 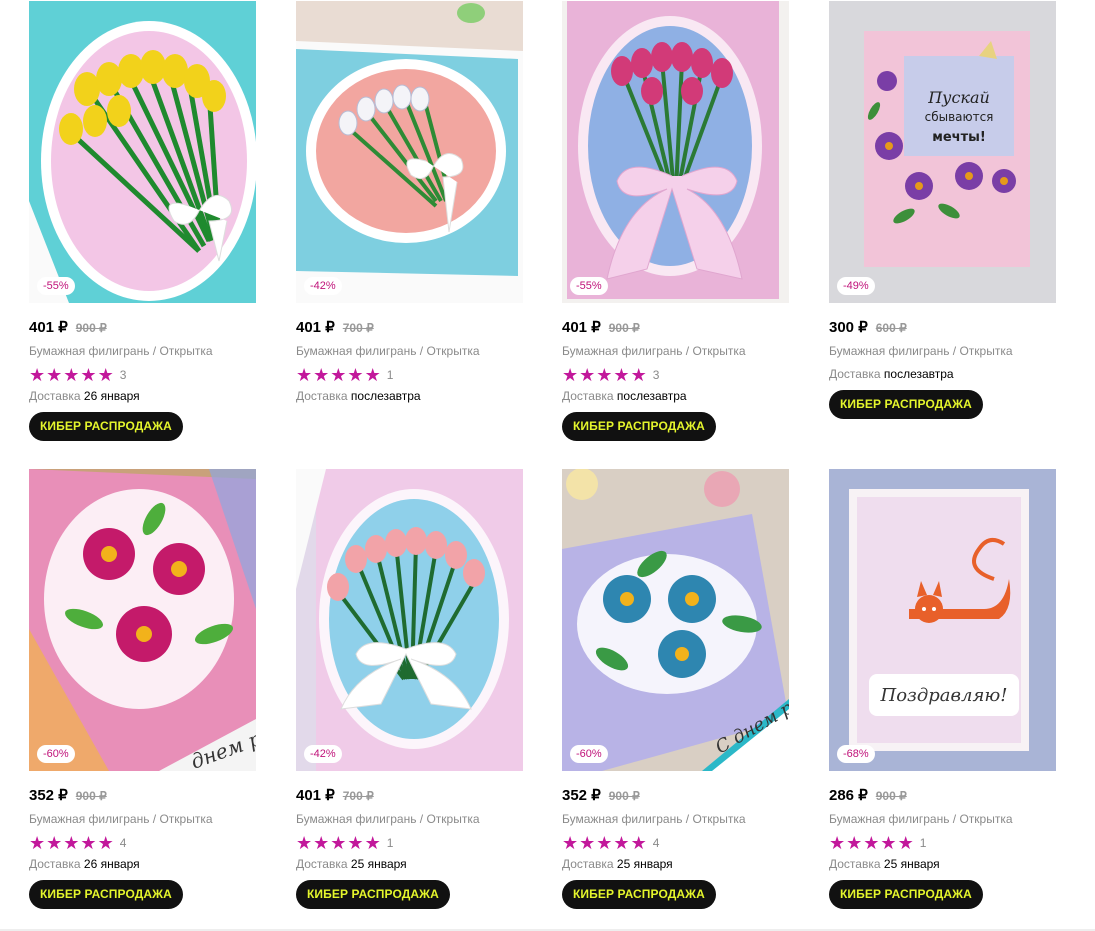 What do you see at coordinates (675, 620) in the screenshot?
I see `product-photo: С днем ро -60%` at bounding box center [675, 620].